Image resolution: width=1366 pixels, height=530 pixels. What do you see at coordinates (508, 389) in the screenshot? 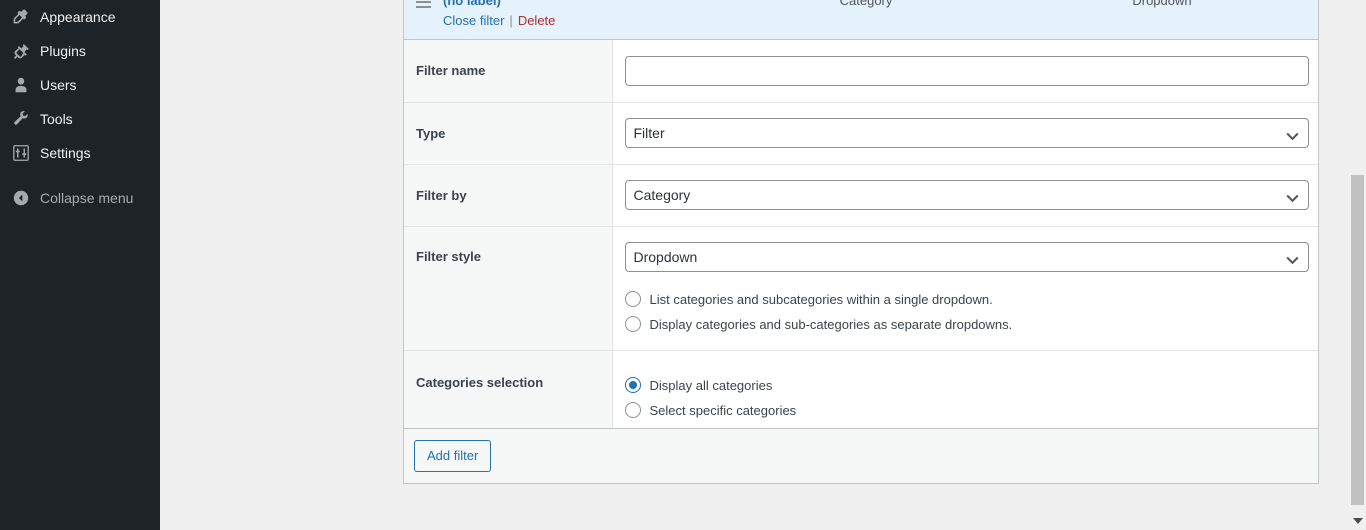
I see `categories-selection-label: Categories selection` at bounding box center [508, 389].